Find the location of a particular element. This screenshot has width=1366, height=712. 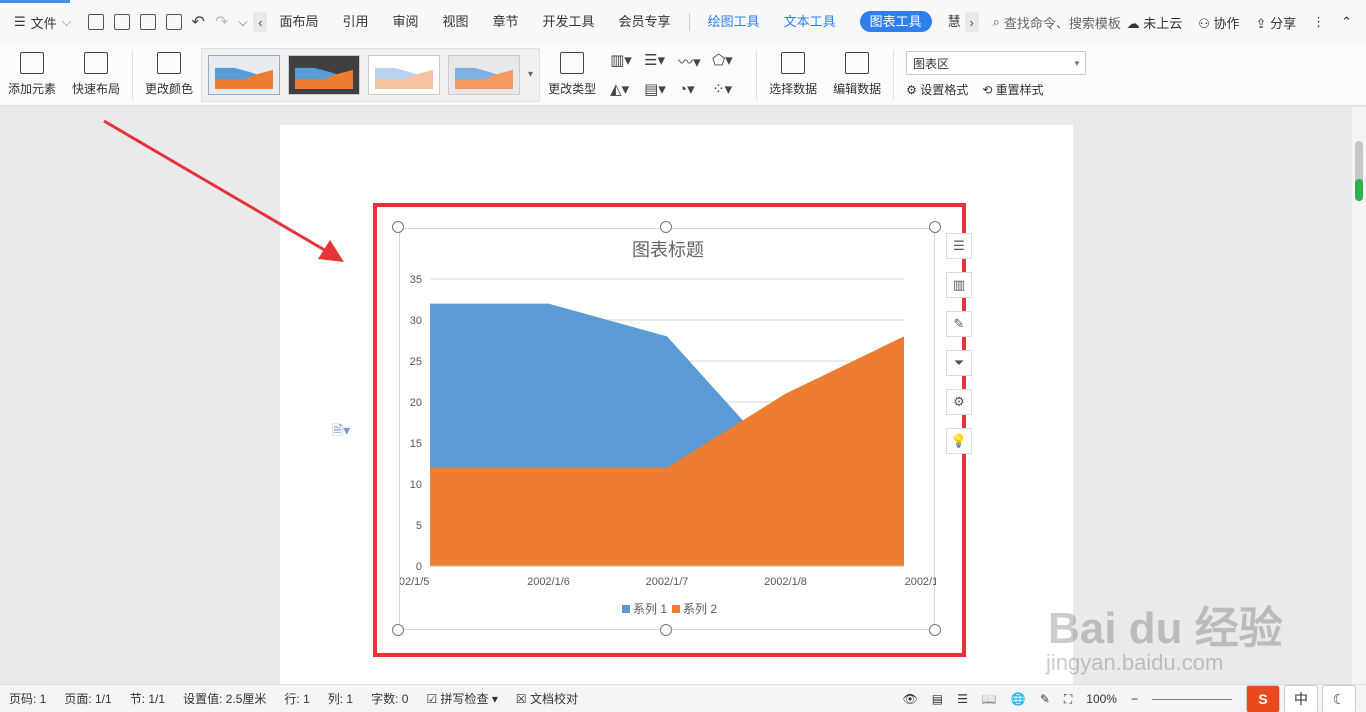

tab-separator is located at coordinates (689, 22).